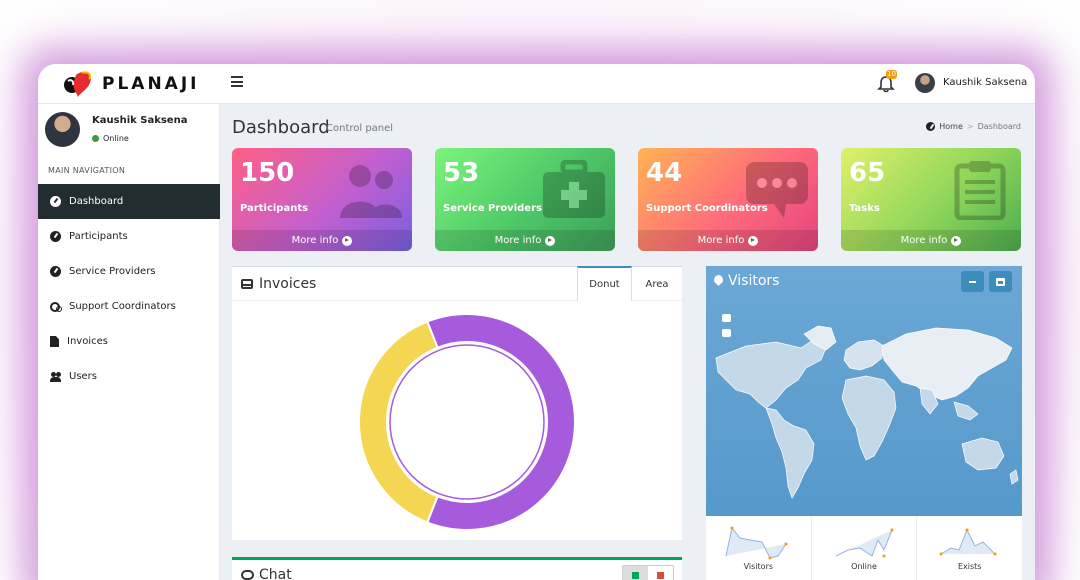 This screenshot has width=1080, height=580. I want to click on tile-label: Service Providers, so click(492, 208).